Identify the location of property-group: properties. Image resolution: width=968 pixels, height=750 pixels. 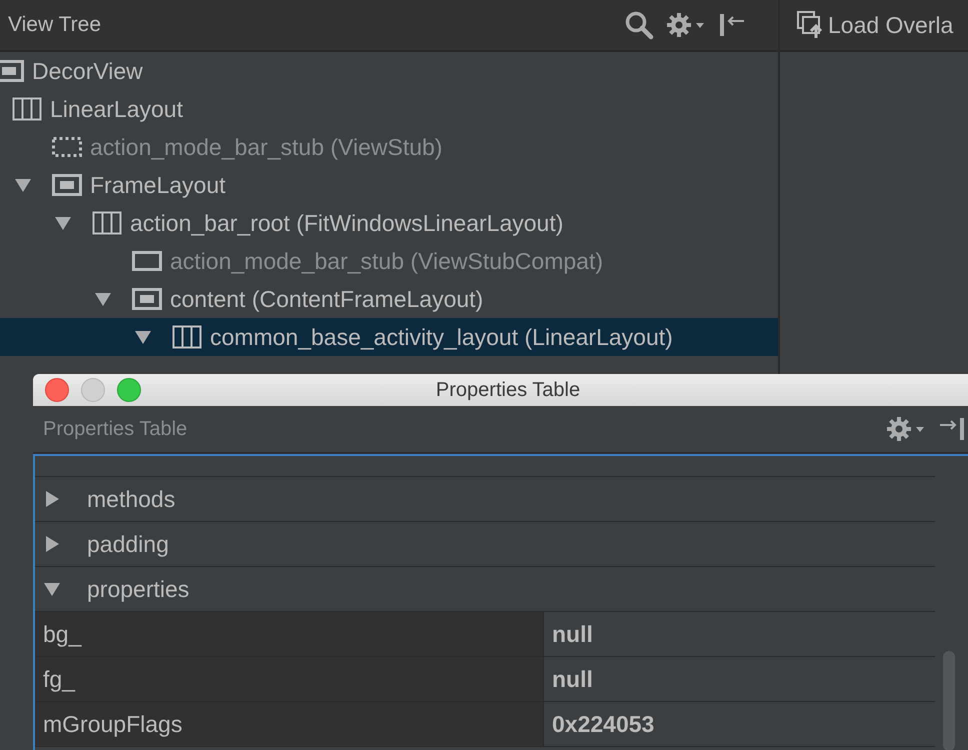
(294, 589).